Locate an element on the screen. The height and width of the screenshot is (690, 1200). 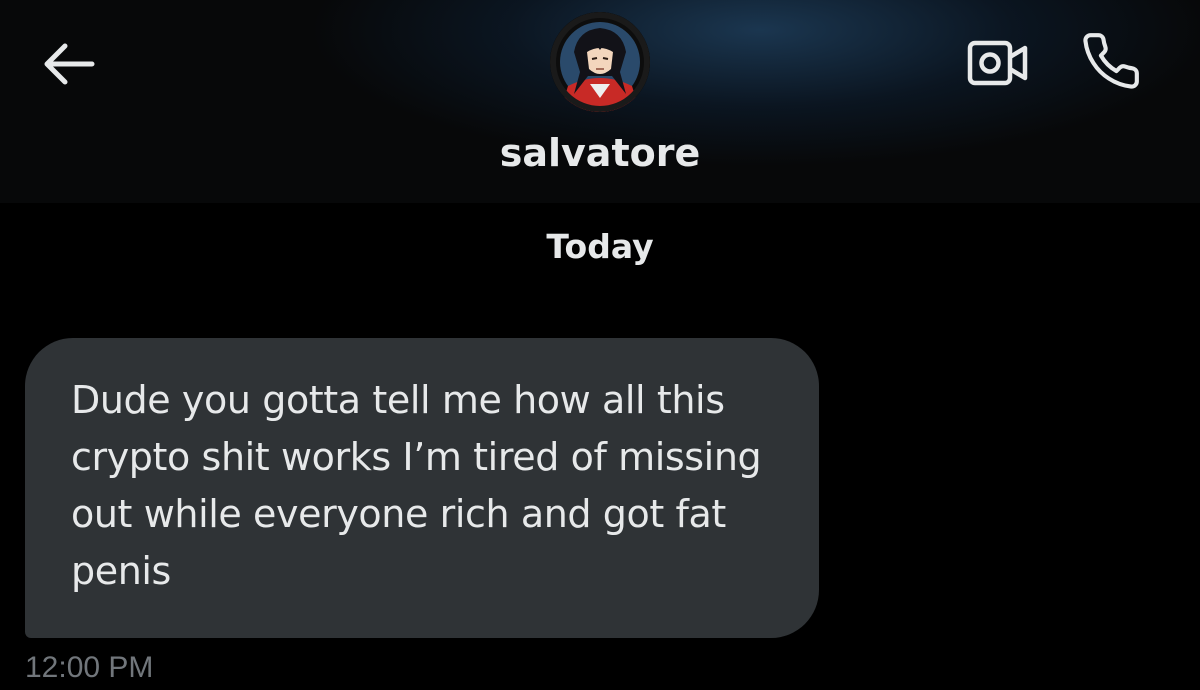
message-timestamp: 12:00 PM is located at coordinates (89, 667).